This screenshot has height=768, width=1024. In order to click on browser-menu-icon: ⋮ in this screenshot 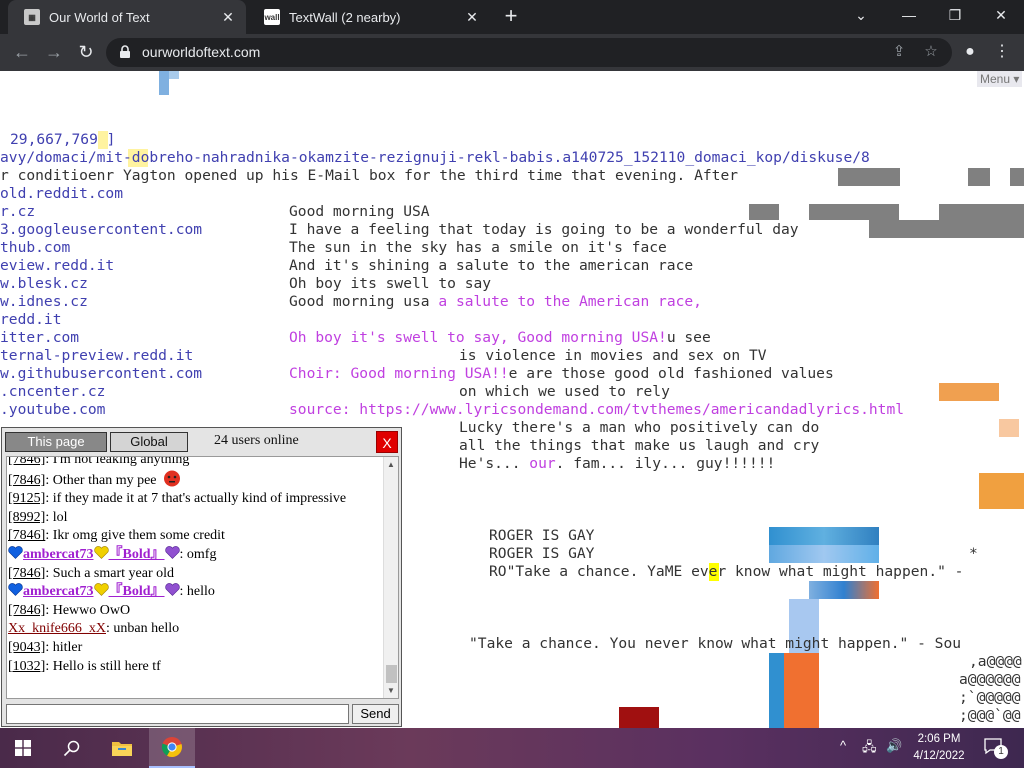, I will do `click(1002, 53)`.